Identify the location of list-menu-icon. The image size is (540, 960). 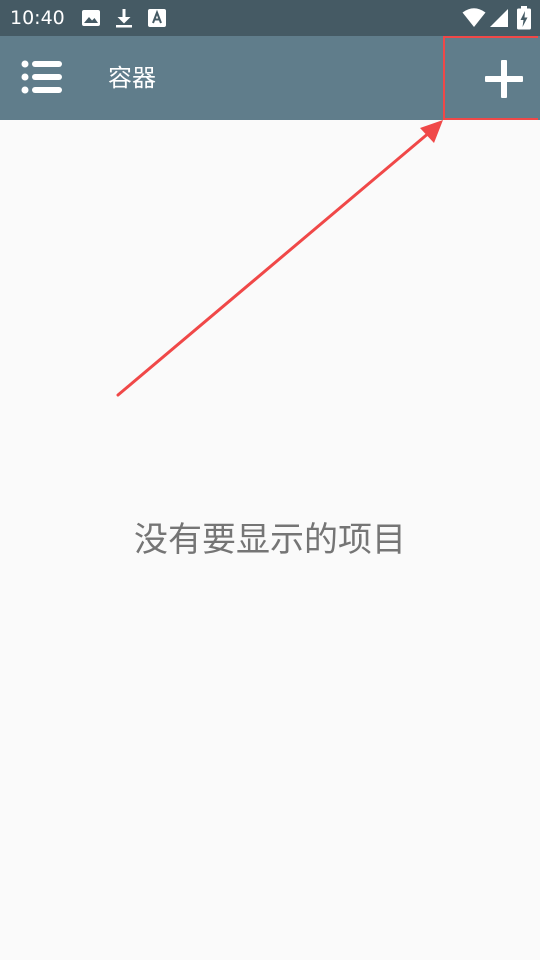
(41, 77).